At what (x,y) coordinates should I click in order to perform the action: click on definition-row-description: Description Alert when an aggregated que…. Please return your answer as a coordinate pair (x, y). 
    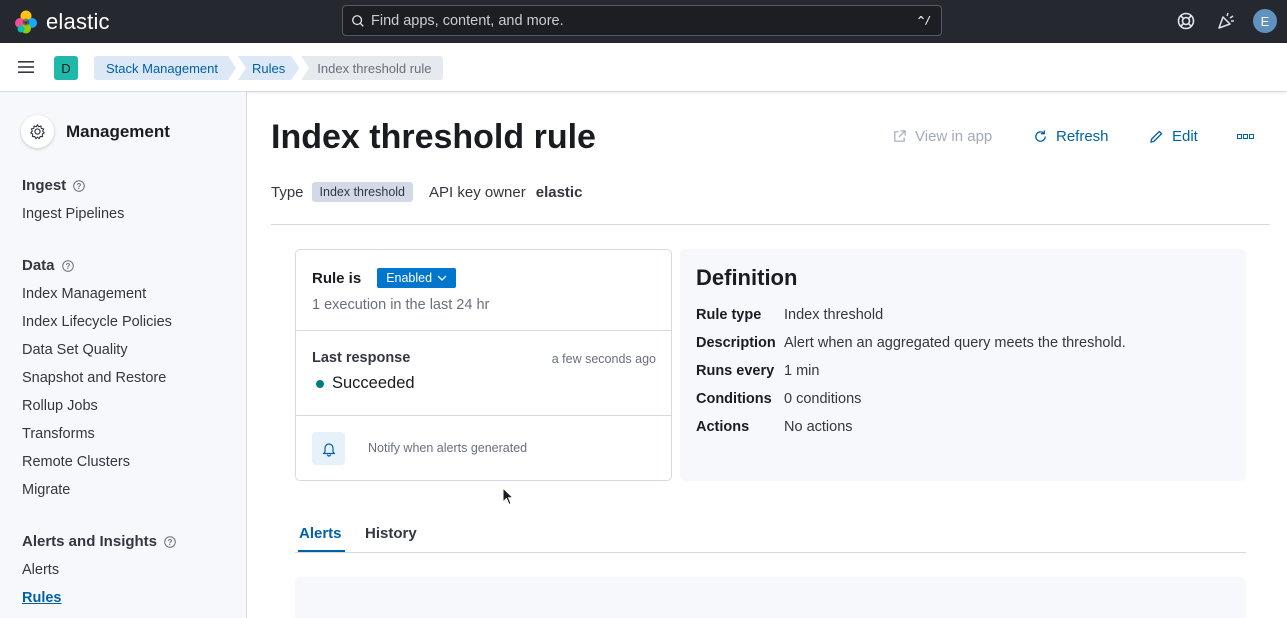
    Looking at the image, I should click on (911, 343).